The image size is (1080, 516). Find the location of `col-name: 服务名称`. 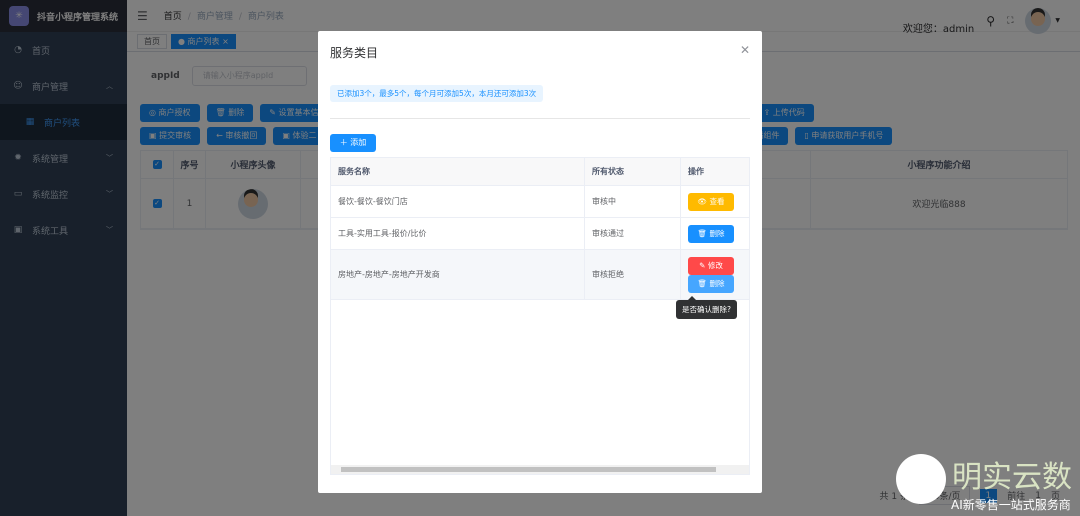

col-name: 服务名称 is located at coordinates (458, 171).